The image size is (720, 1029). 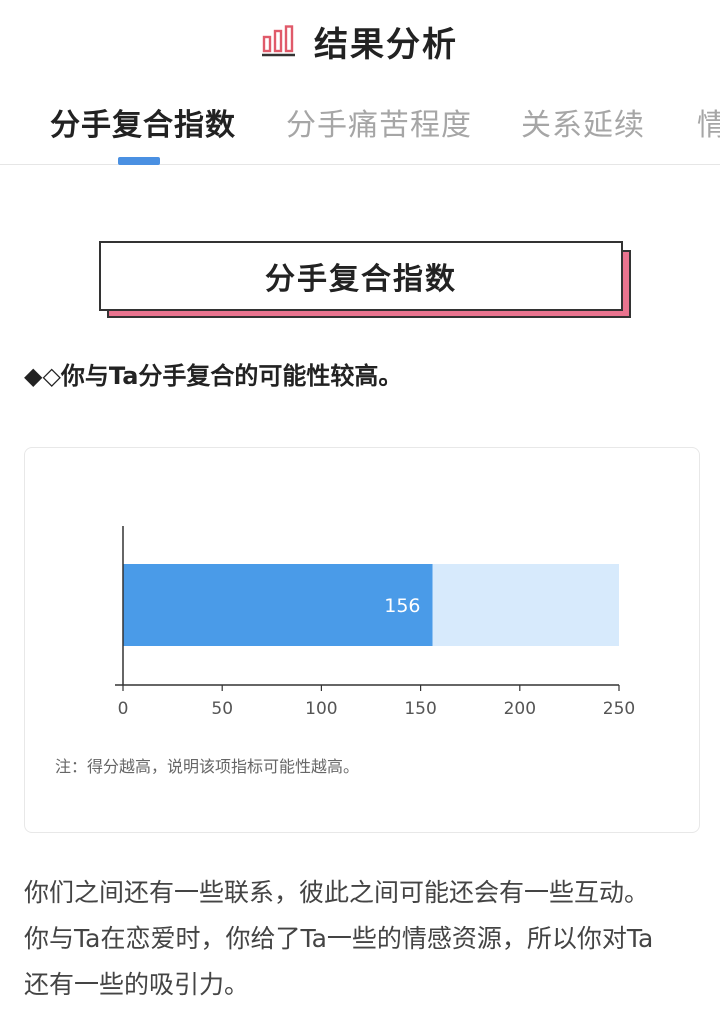 What do you see at coordinates (520, 709) in the screenshot?
I see `x-tick-label: 200` at bounding box center [520, 709].